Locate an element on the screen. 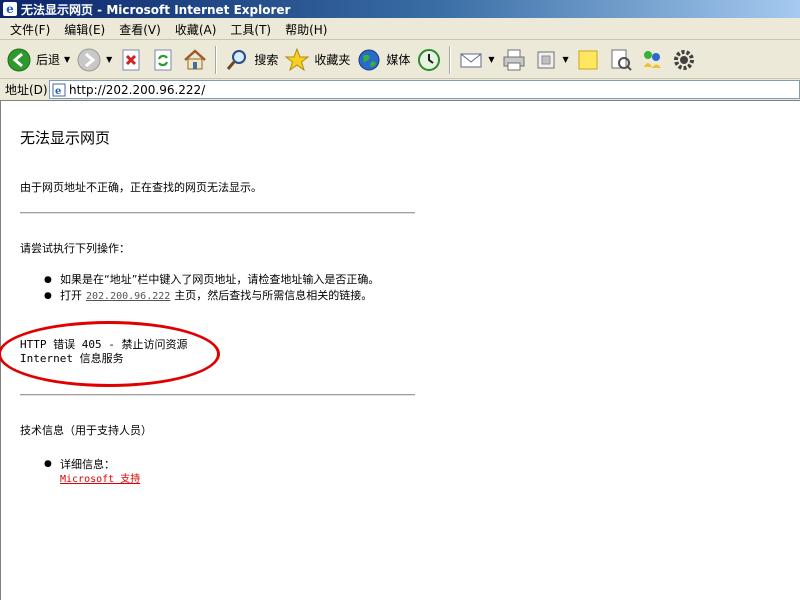 This screenshot has width=800, height=600. print-button is located at coordinates (514, 60).